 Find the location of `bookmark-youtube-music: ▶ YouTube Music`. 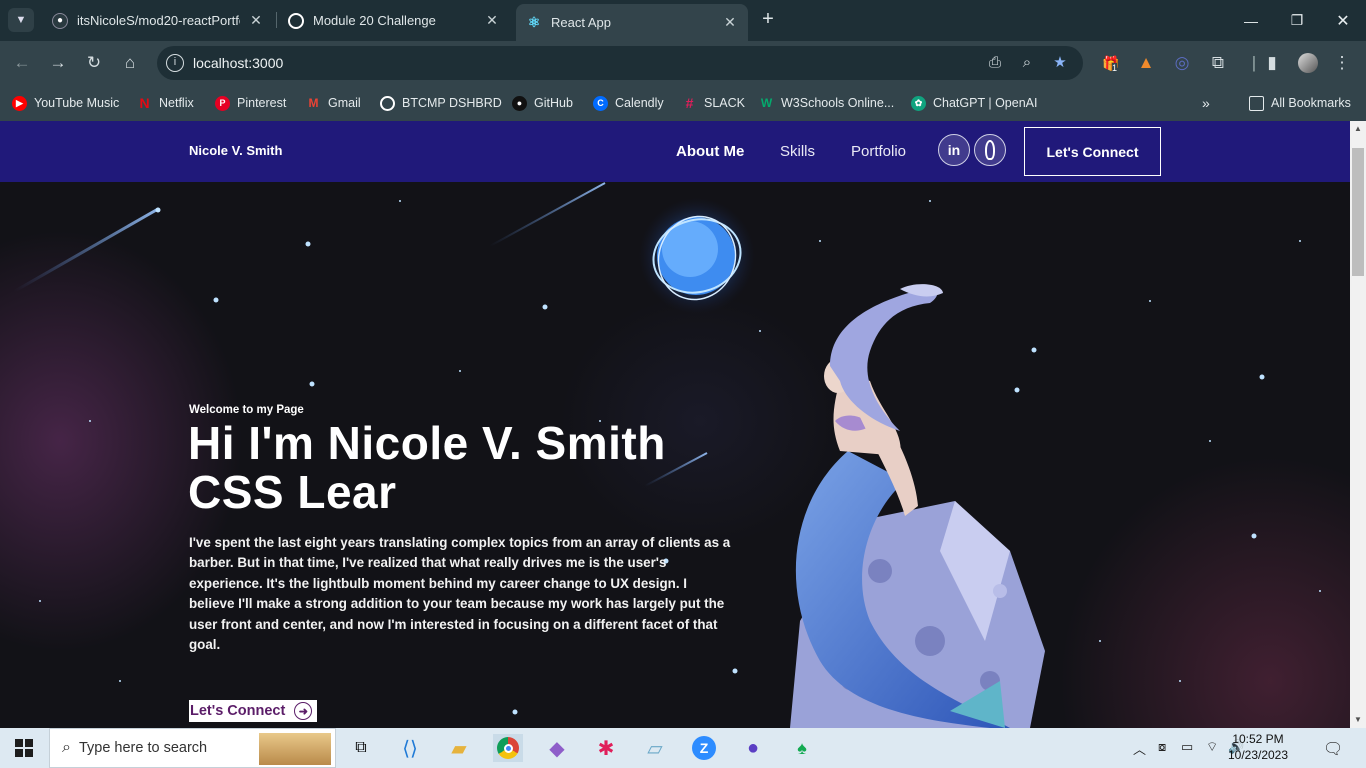

bookmark-youtube-music: ▶ YouTube Music is located at coordinates (65, 103).